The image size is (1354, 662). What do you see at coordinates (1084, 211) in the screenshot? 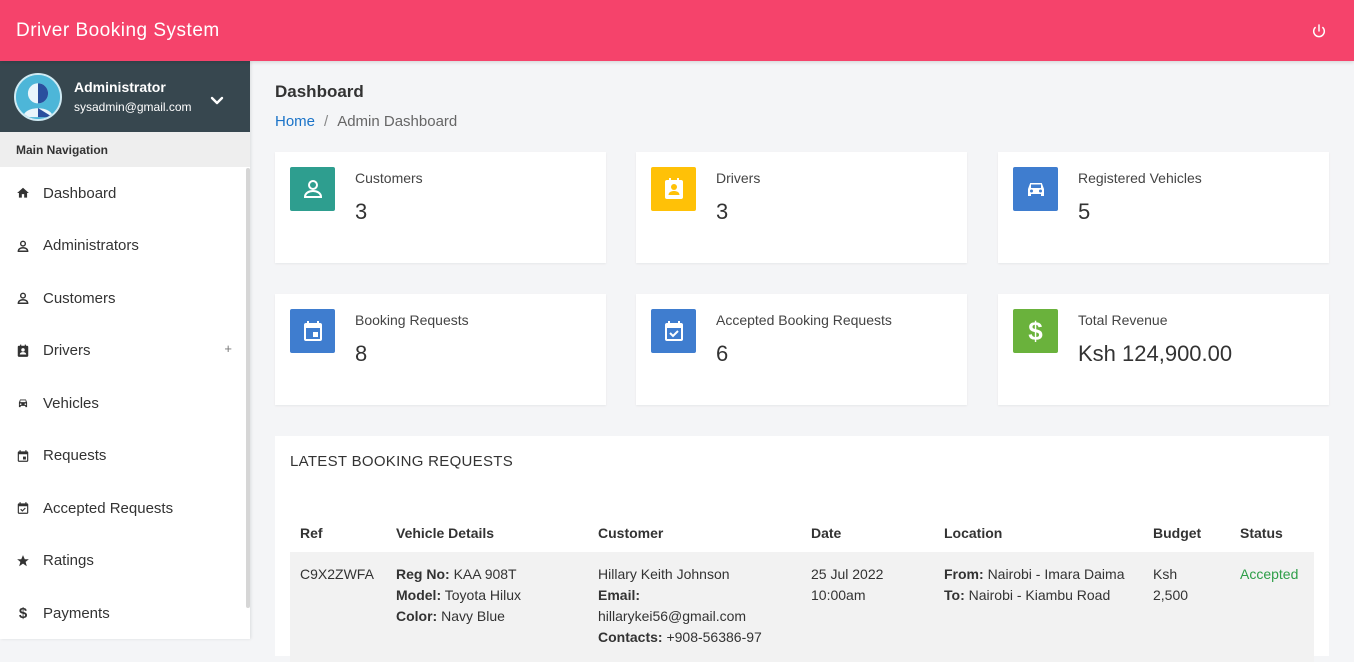
I see `stat-value: 5` at bounding box center [1084, 211].